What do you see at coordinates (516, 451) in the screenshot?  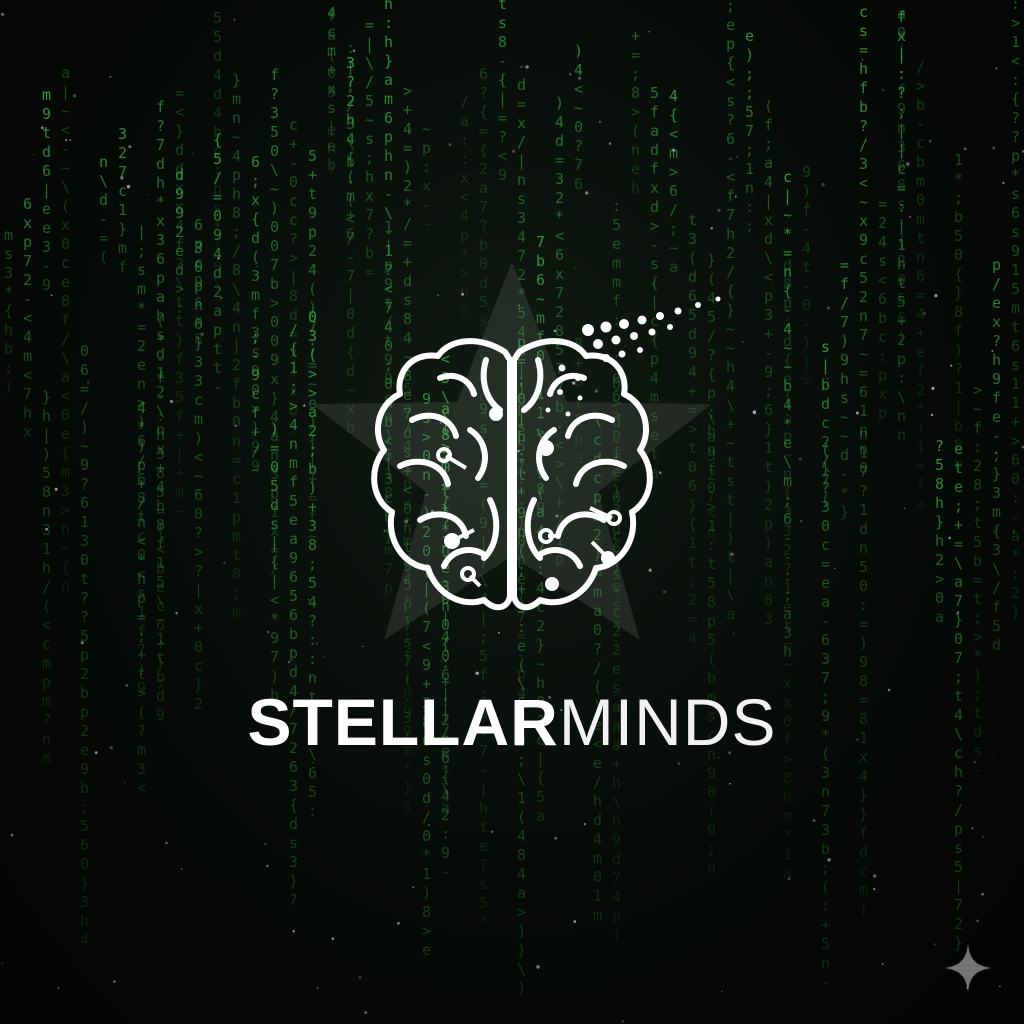 I see `logo-emblem` at bounding box center [516, 451].